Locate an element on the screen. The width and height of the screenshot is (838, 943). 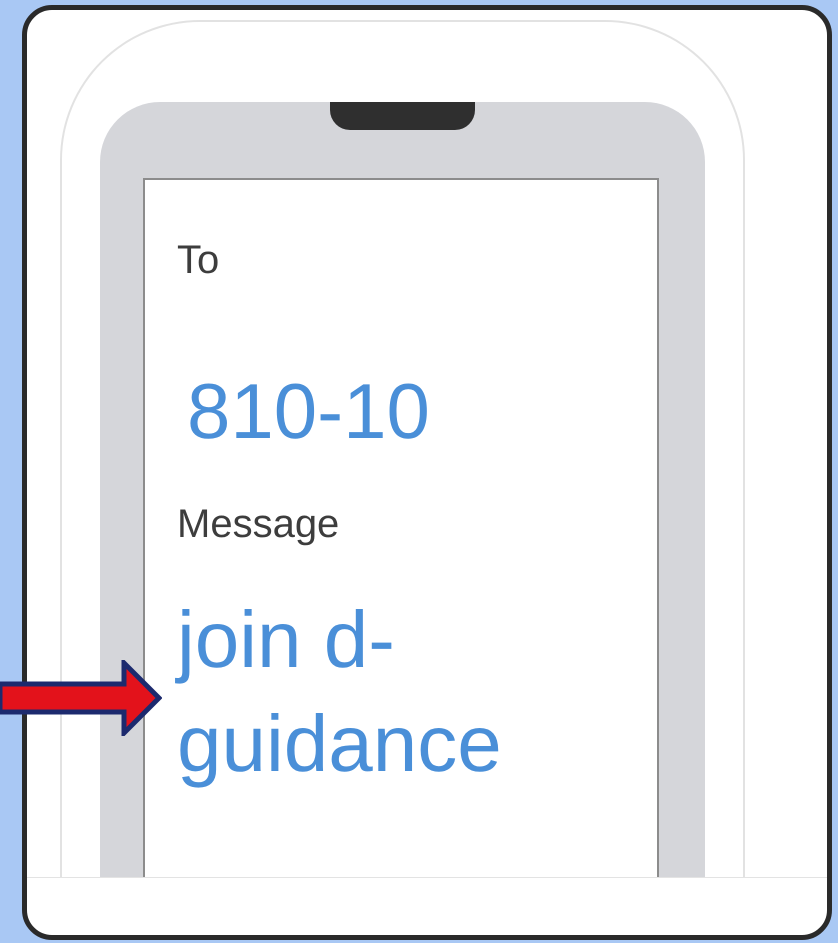
speaker-icon is located at coordinates (402, 116).